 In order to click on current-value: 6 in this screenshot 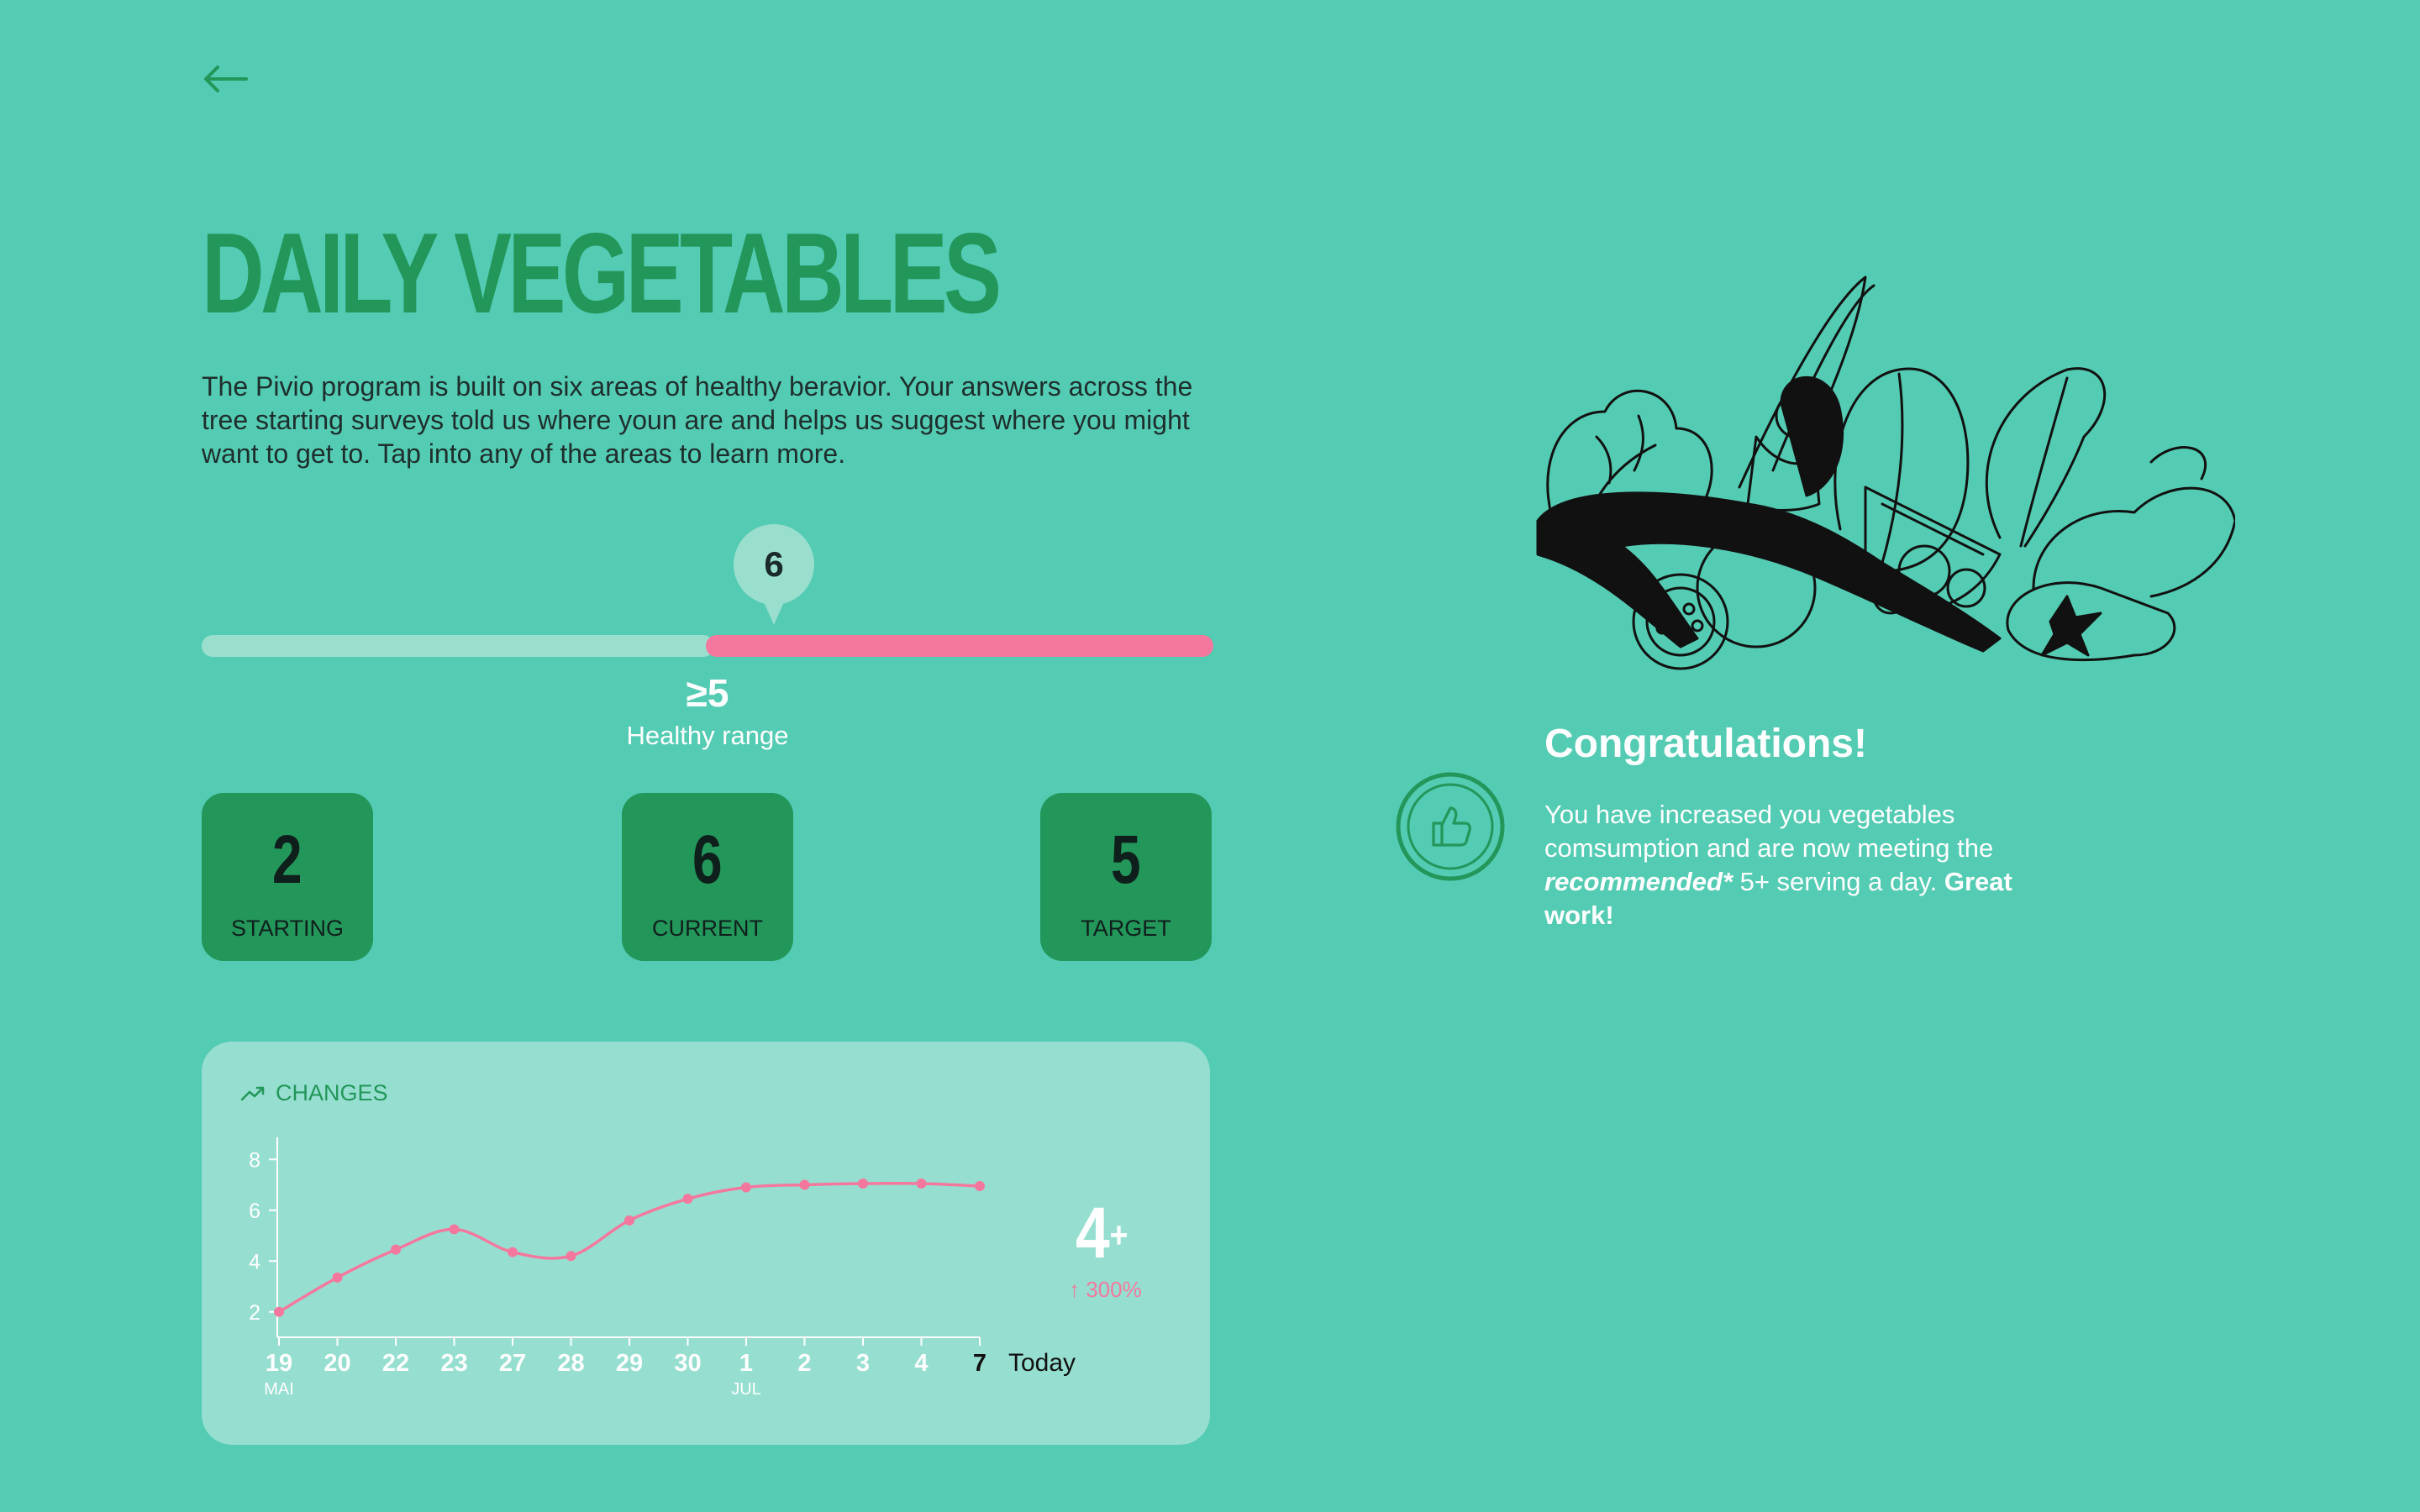, I will do `click(707, 860)`.